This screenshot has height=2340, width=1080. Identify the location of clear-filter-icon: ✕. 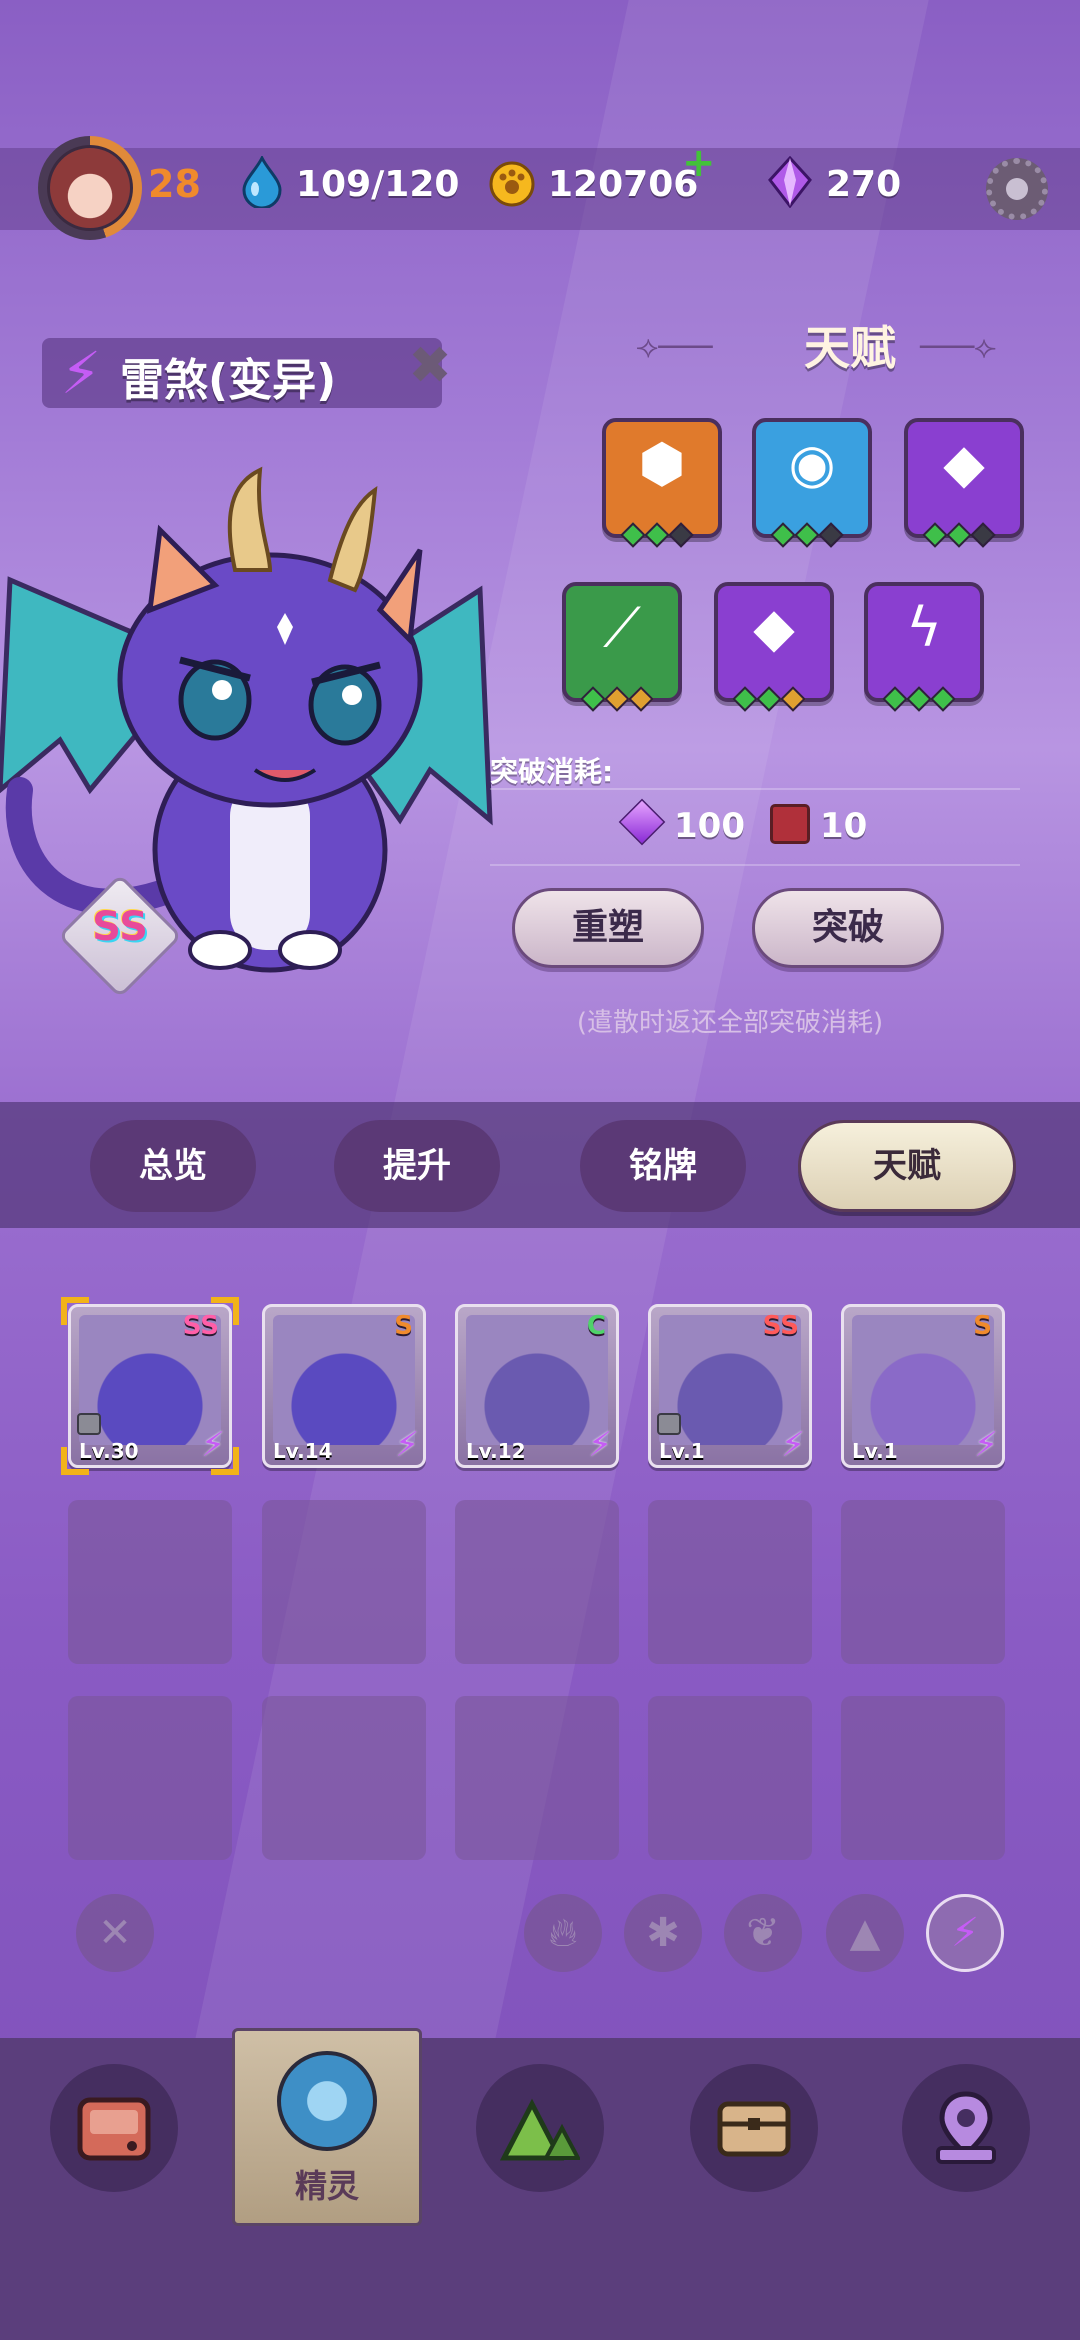
(115, 1933).